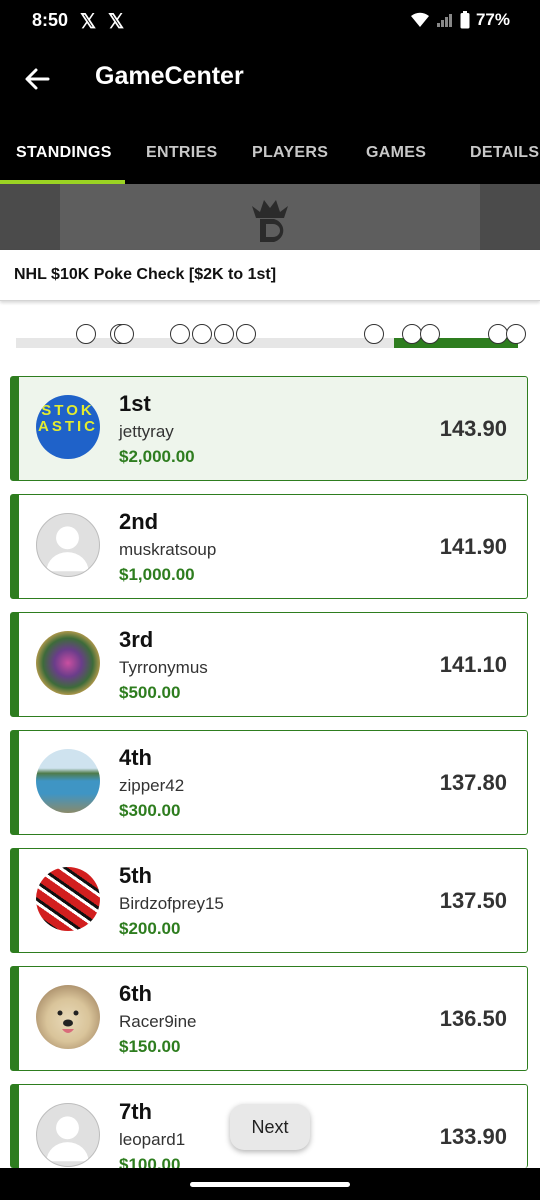 The height and width of the screenshot is (1200, 540). Describe the element at coordinates (473, 1018) in the screenshot. I see `fantasy-points: 136.50` at that location.